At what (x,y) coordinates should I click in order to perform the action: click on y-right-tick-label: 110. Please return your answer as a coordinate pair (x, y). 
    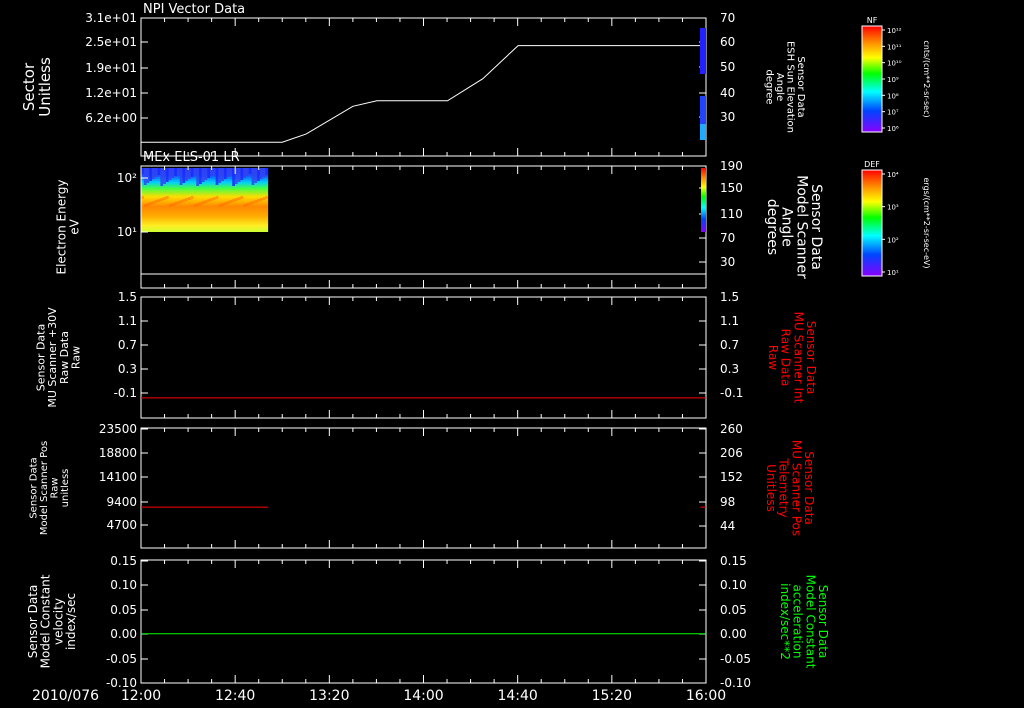
    Looking at the image, I should click on (731, 214).